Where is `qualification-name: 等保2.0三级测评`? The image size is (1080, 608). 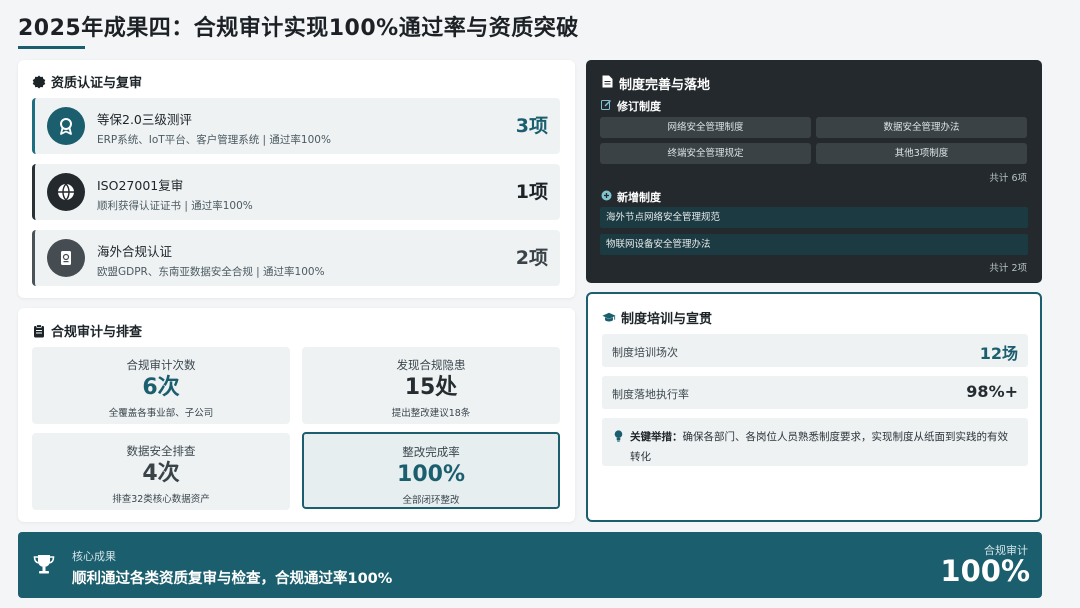
qualification-name: 等保2.0三级测评 is located at coordinates (144, 119).